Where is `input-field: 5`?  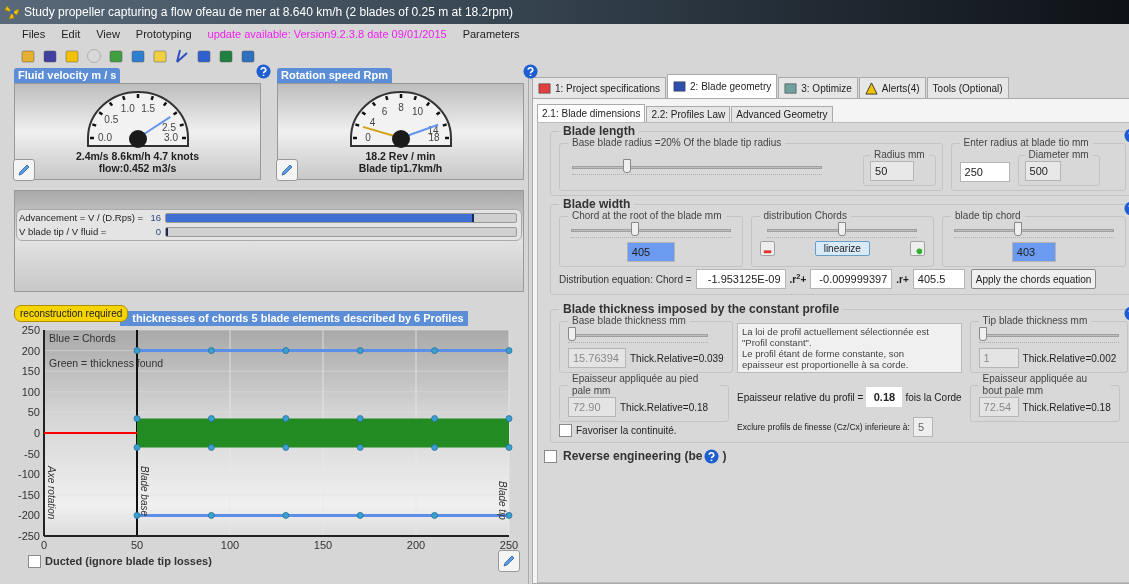 input-field: 5 is located at coordinates (922, 427).